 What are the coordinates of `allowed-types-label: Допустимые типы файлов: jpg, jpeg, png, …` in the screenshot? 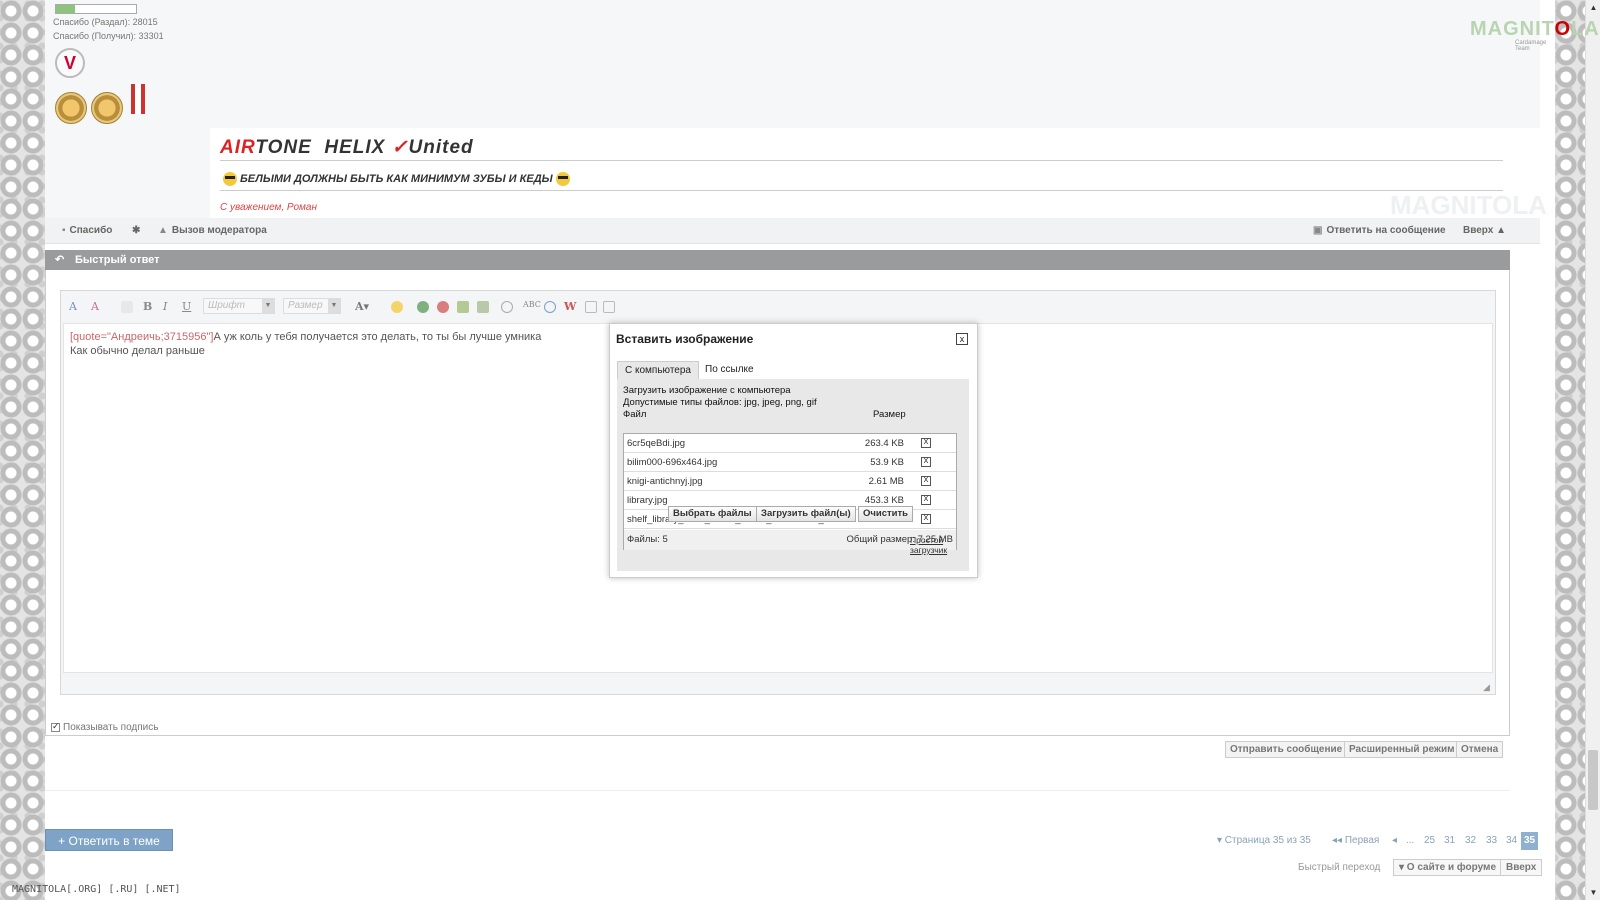 It's located at (720, 402).